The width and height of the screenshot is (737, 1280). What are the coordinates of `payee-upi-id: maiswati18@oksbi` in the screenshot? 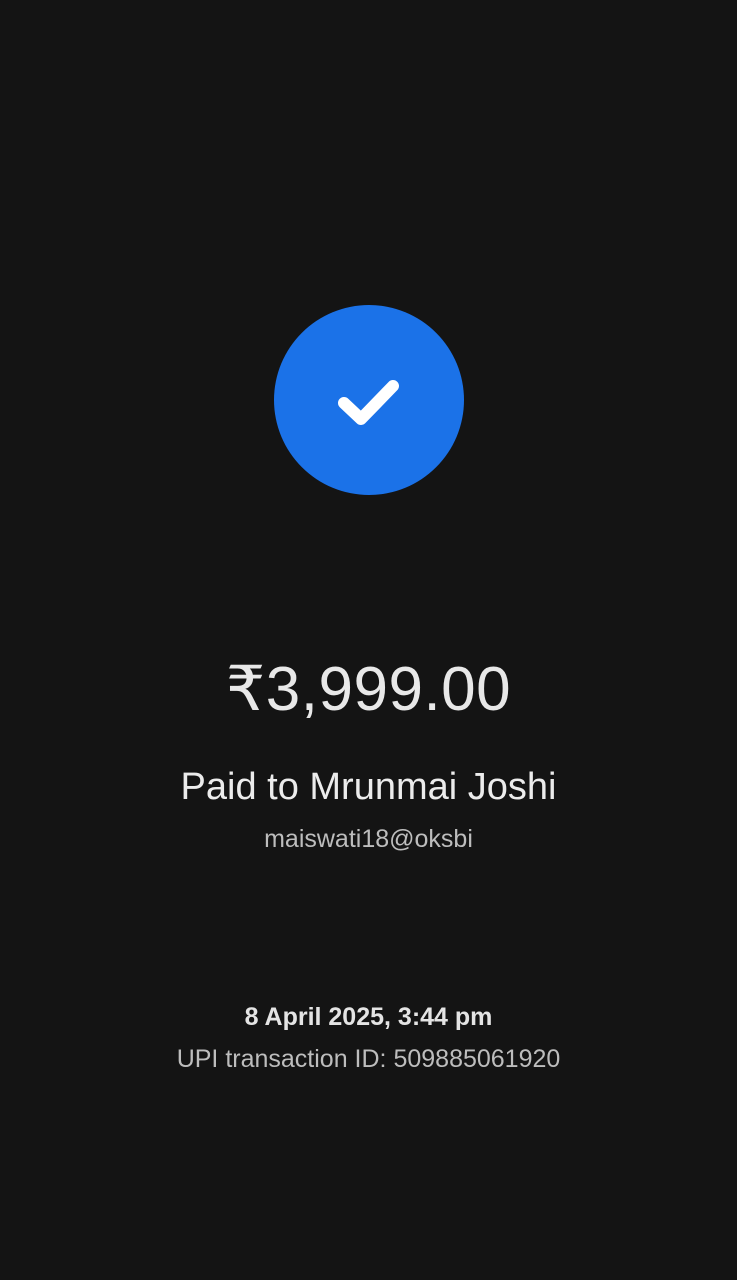 It's located at (368, 839).